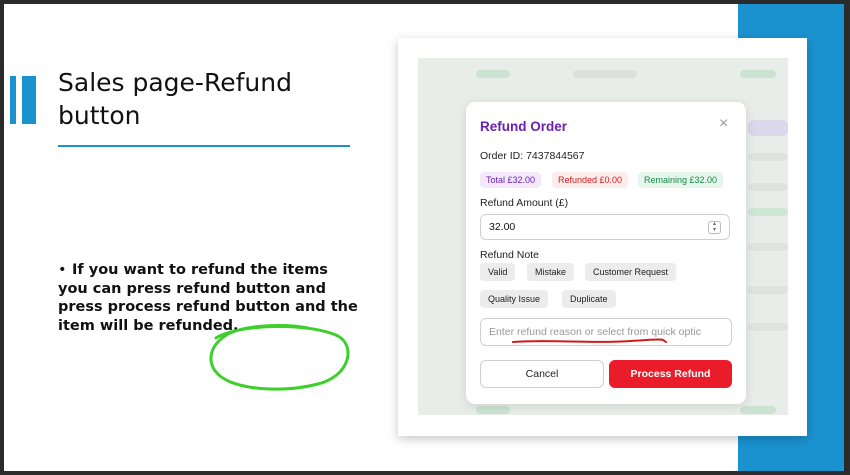  I want to click on number-stepper-icon: ▴ ▾, so click(714, 227).